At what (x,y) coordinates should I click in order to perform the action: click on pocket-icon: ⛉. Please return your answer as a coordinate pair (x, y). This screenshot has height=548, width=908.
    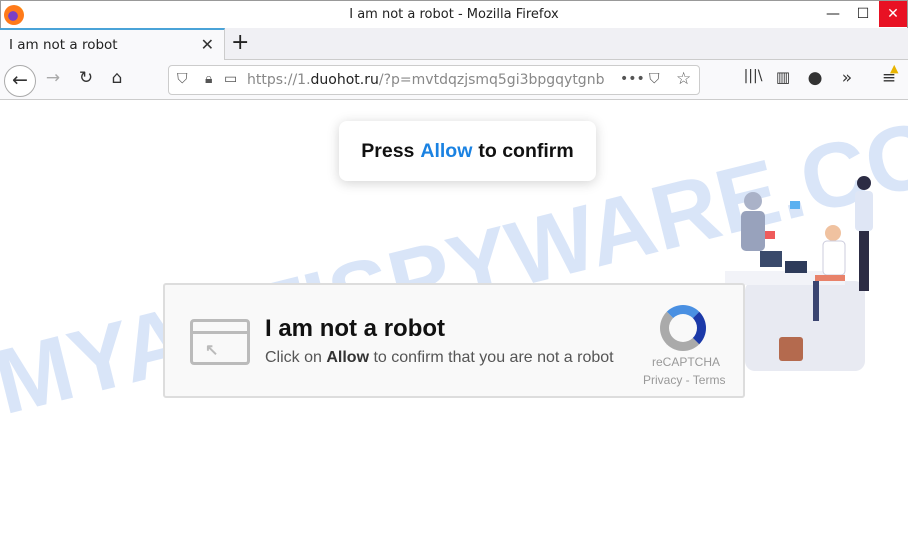
    Looking at the image, I should click on (654, 79).